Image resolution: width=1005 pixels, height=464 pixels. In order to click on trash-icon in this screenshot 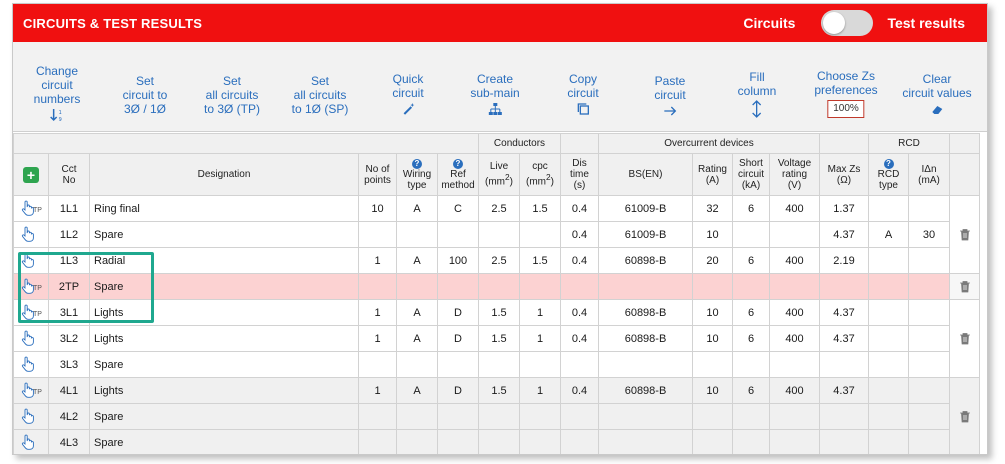, I will do `click(965, 416)`.